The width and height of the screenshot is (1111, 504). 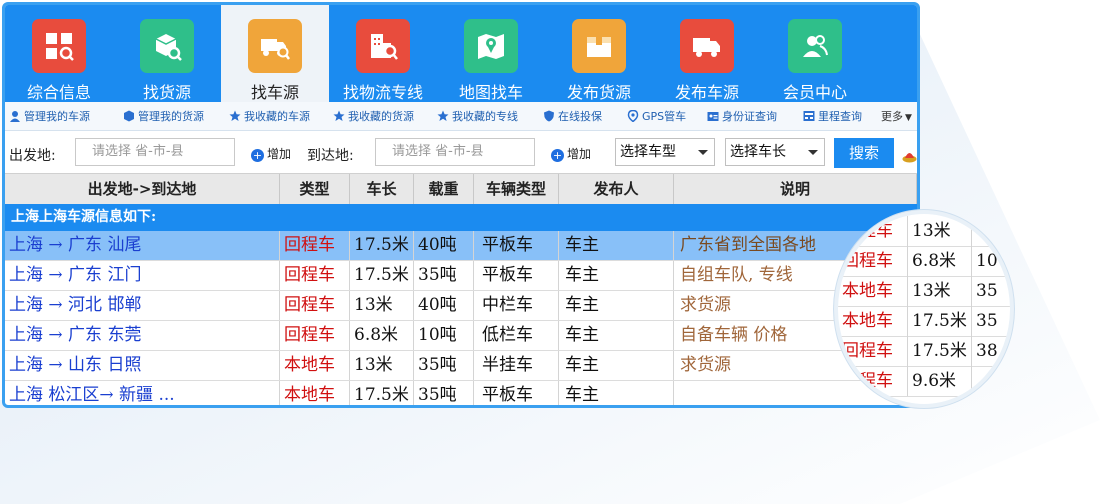 I want to click on nav-item-comprehensive-info: 综合信息, so click(x=59, y=53).